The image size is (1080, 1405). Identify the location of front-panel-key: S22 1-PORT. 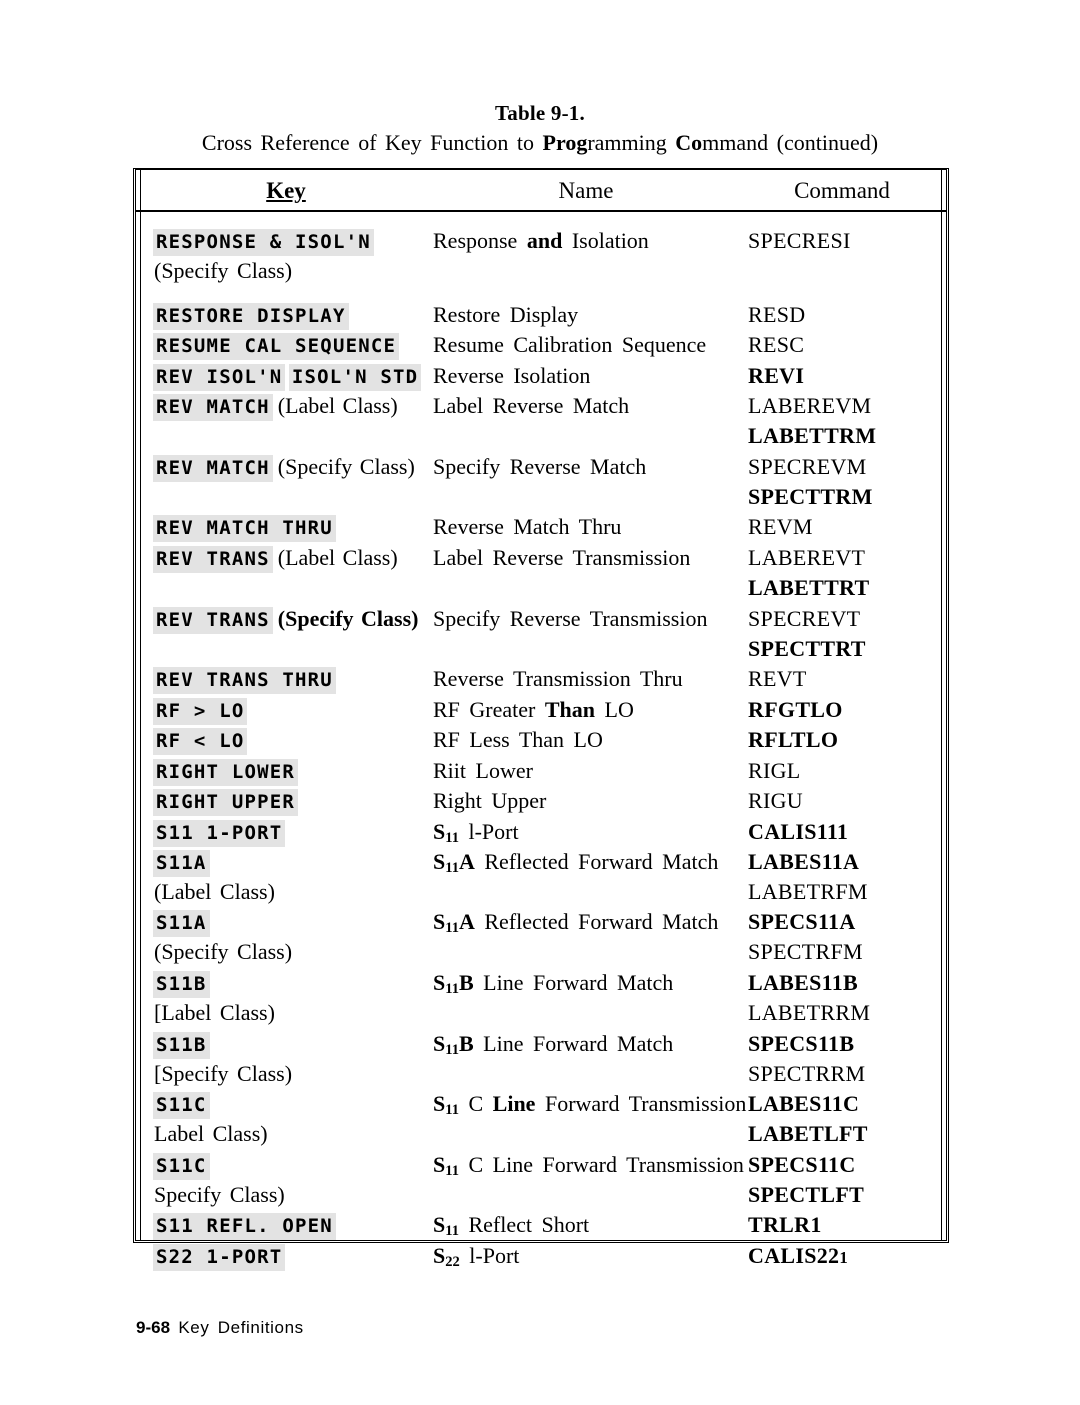
(219, 1257).